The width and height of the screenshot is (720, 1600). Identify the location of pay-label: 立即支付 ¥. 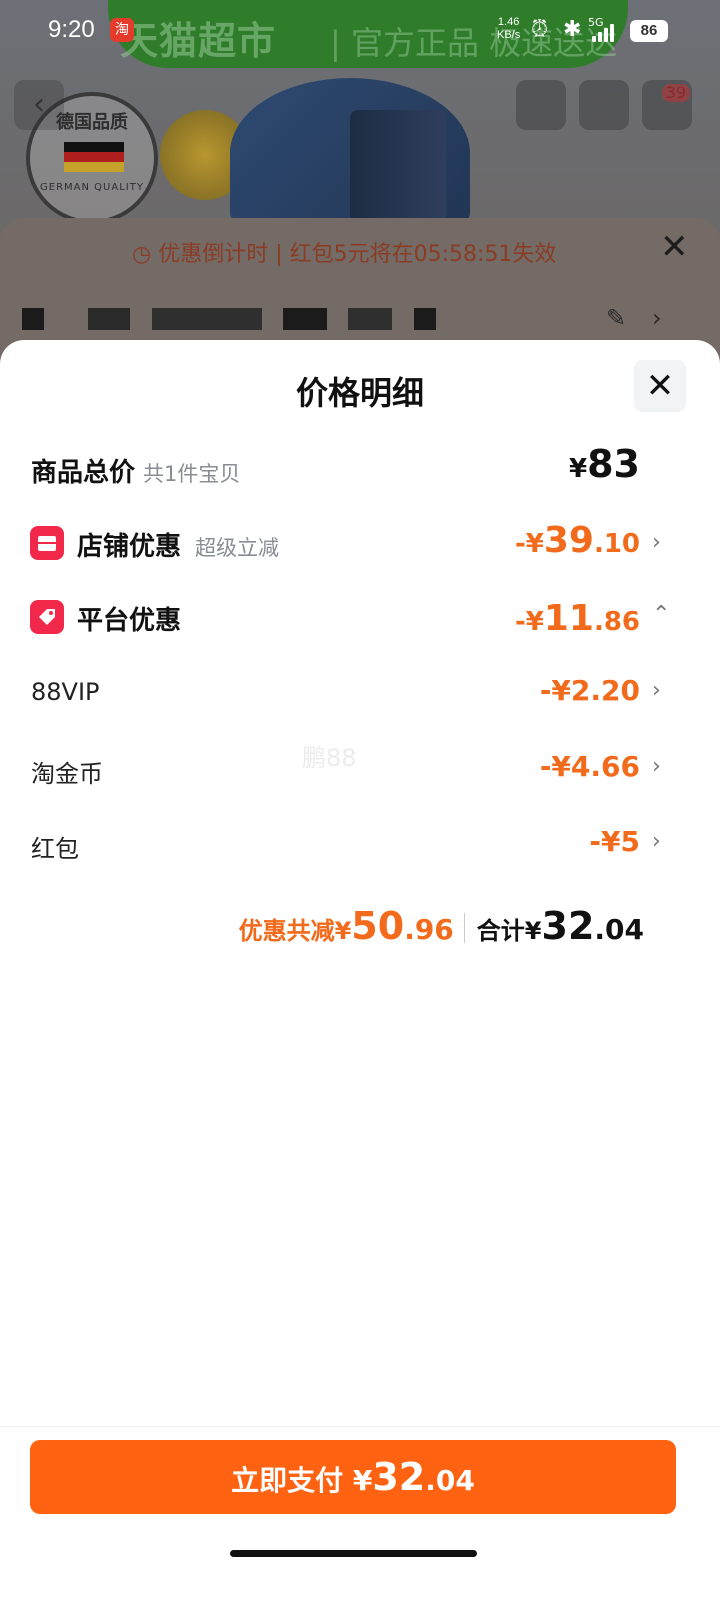
(302, 1480).